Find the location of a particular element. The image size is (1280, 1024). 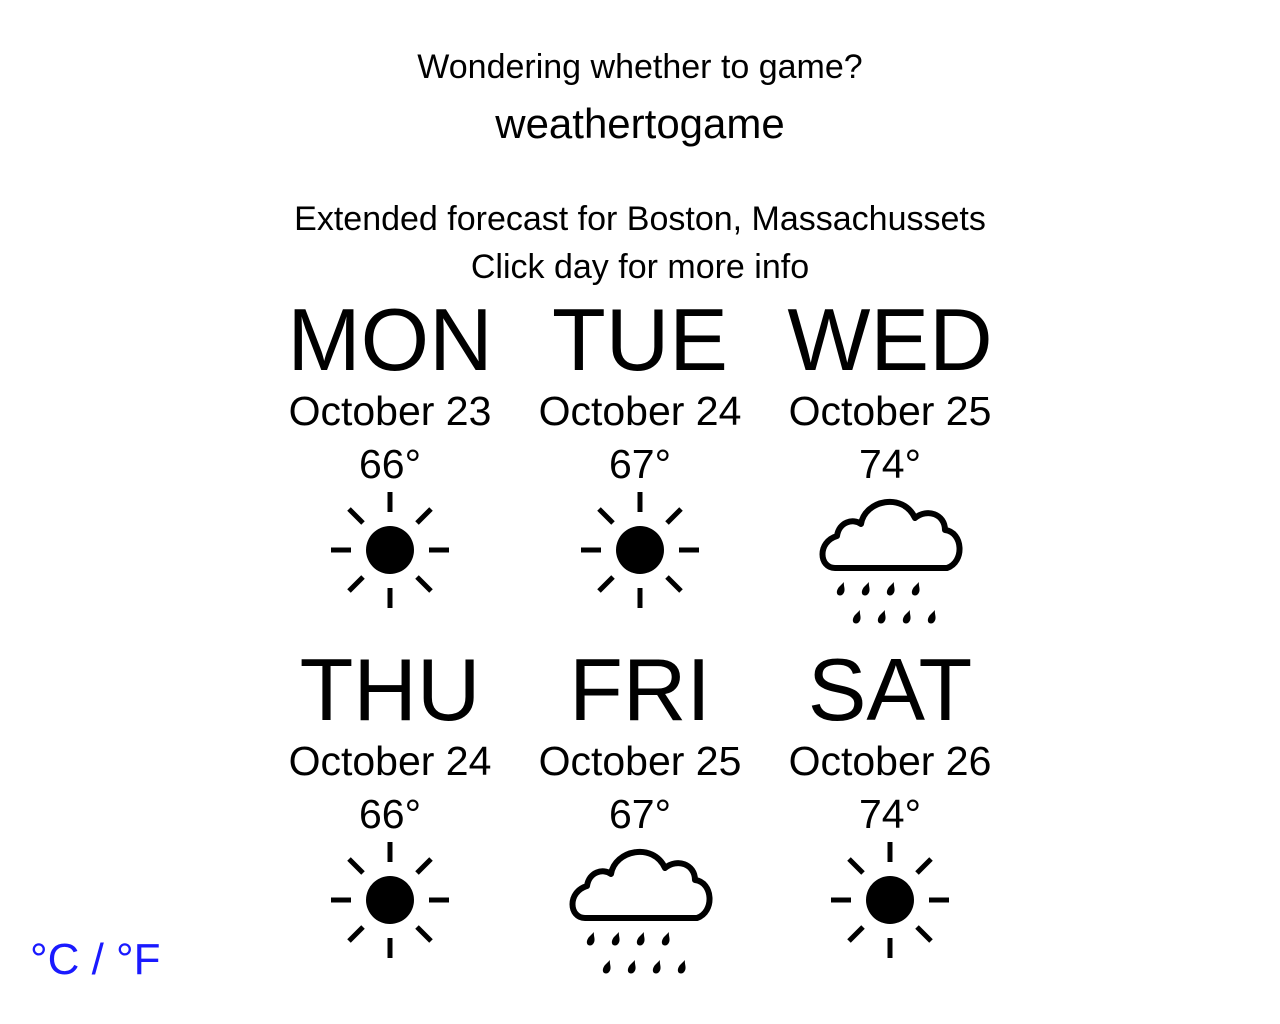

day-card-wed: WED October 25 74° is located at coordinates (890, 462).